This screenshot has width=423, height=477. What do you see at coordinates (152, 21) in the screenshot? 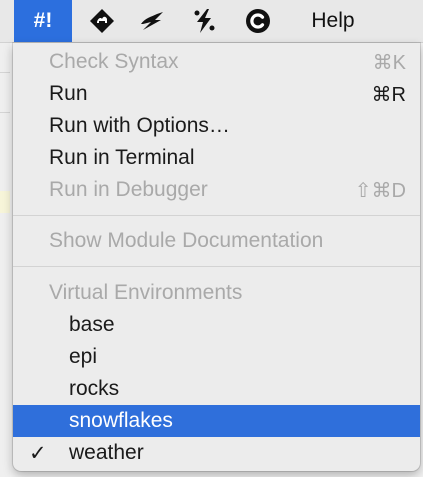
I see `python-lightning-icon` at bounding box center [152, 21].